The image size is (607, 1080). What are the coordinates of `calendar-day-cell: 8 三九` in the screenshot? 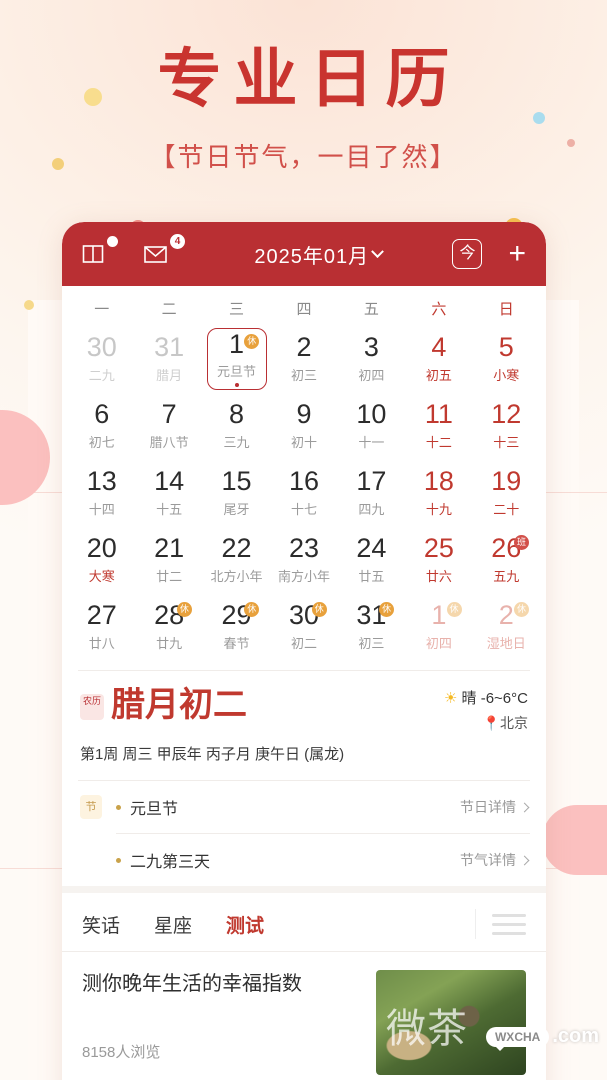 It's located at (236, 425).